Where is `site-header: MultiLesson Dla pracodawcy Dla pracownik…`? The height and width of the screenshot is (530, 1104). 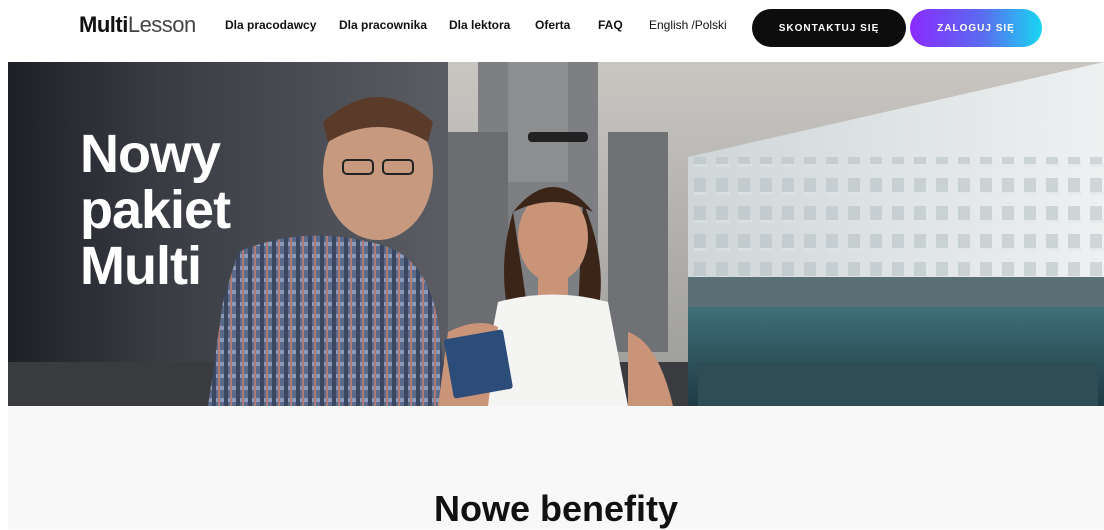 site-header: MultiLesson Dla pracodawcy Dla pracownik… is located at coordinates (552, 28).